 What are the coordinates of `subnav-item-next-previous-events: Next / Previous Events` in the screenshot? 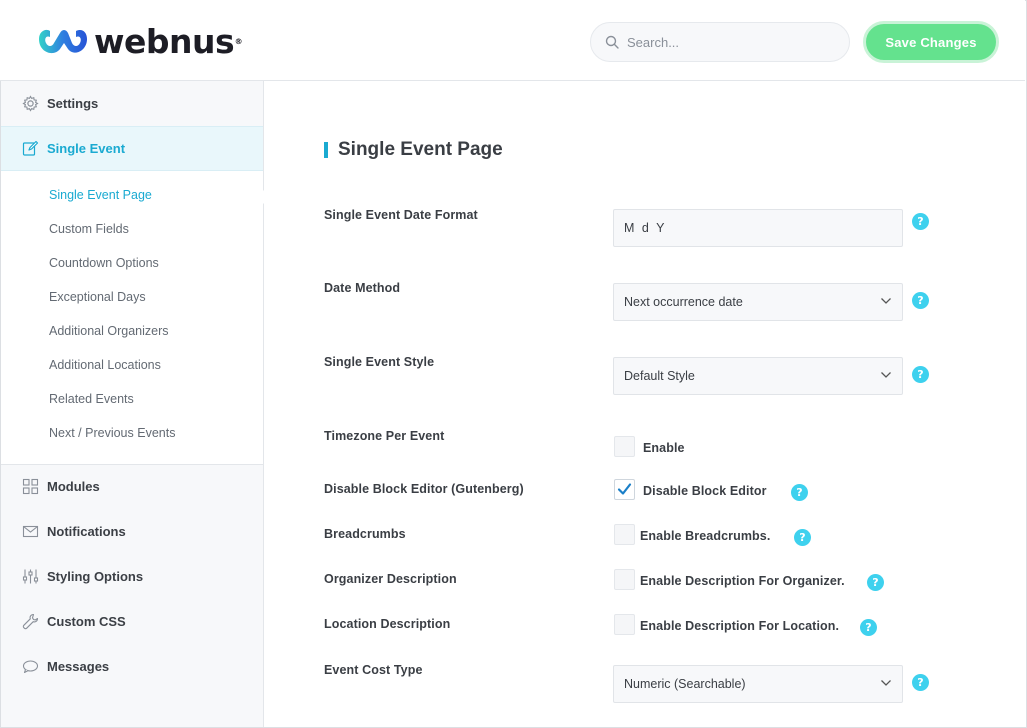 It's located at (112, 433).